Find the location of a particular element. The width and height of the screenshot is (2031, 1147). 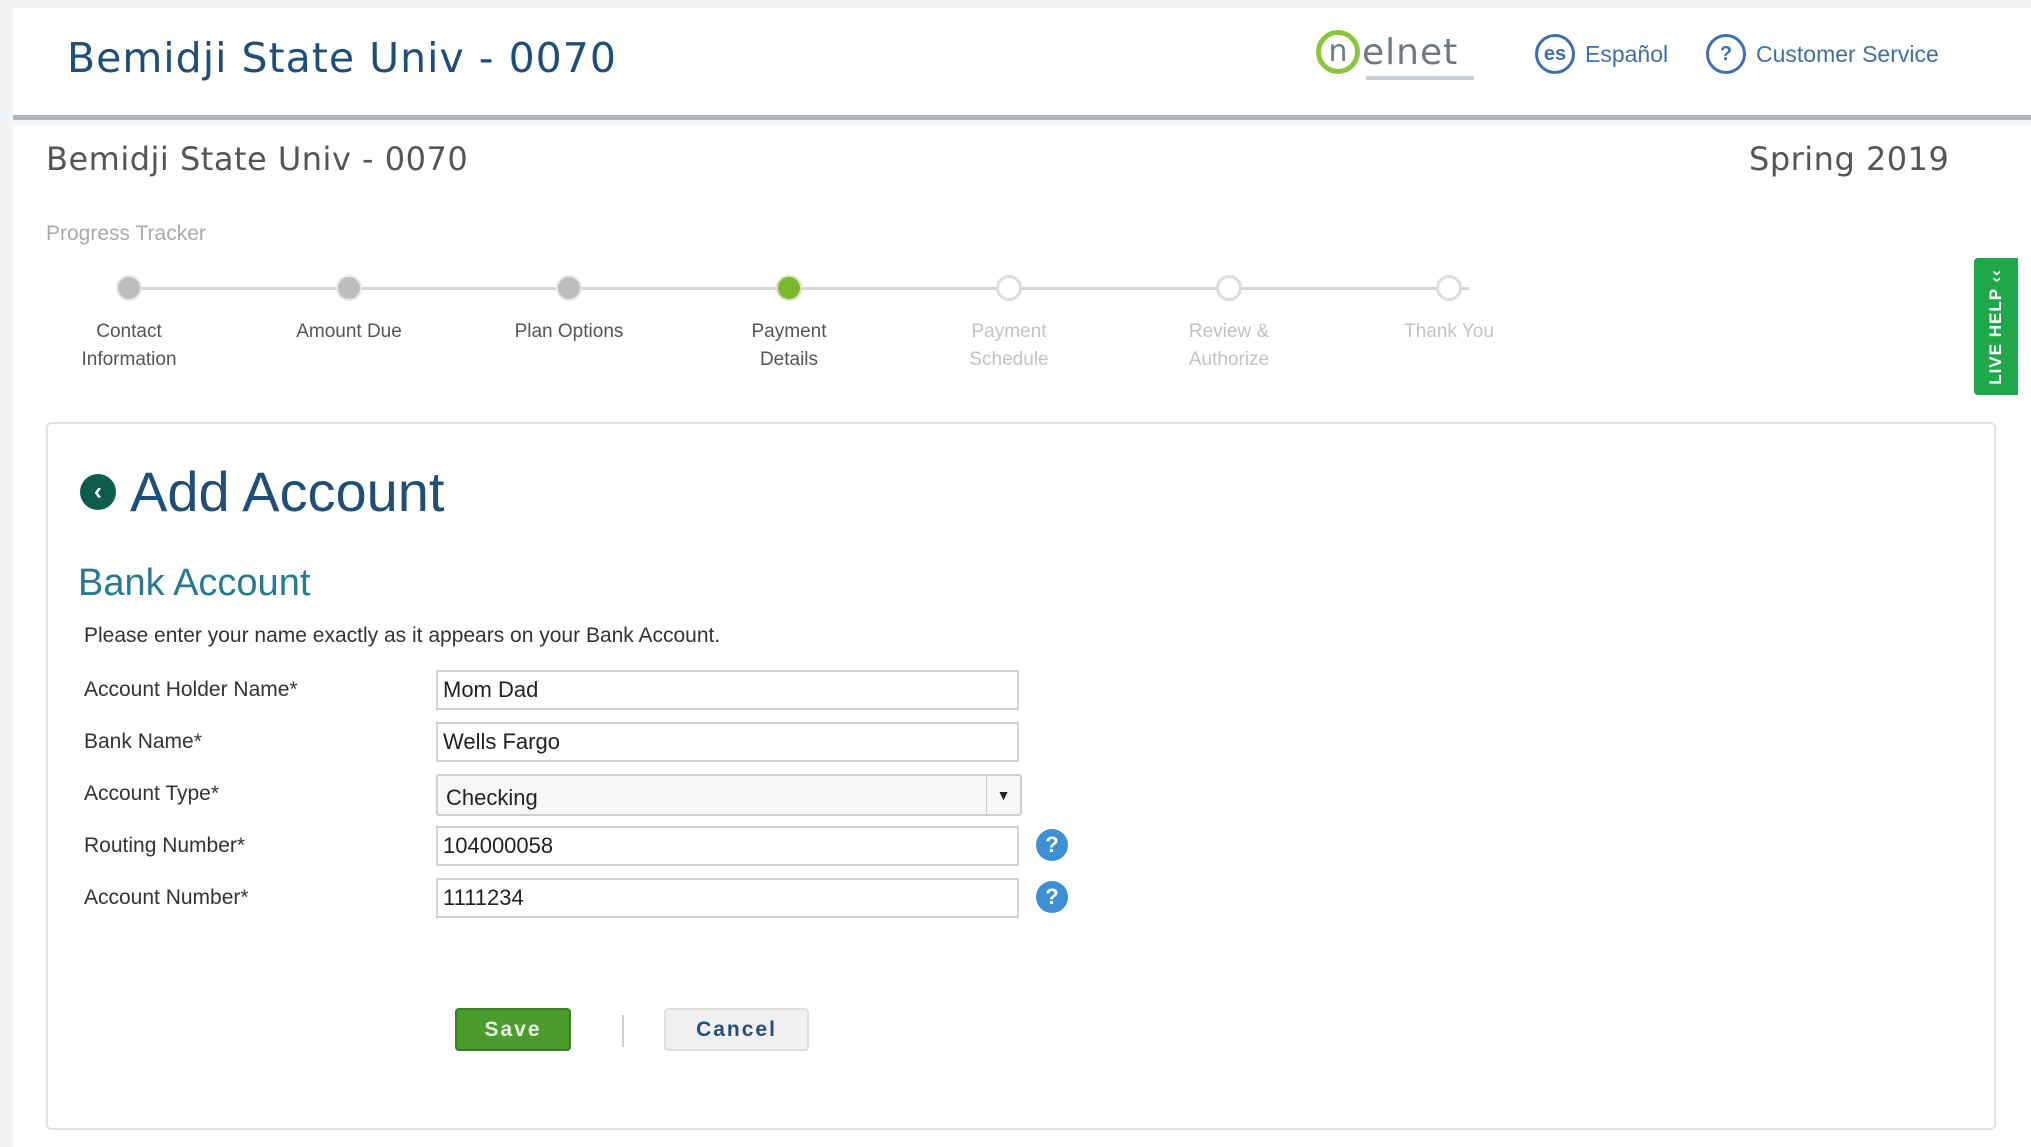

bank-name-input is located at coordinates (727, 742).